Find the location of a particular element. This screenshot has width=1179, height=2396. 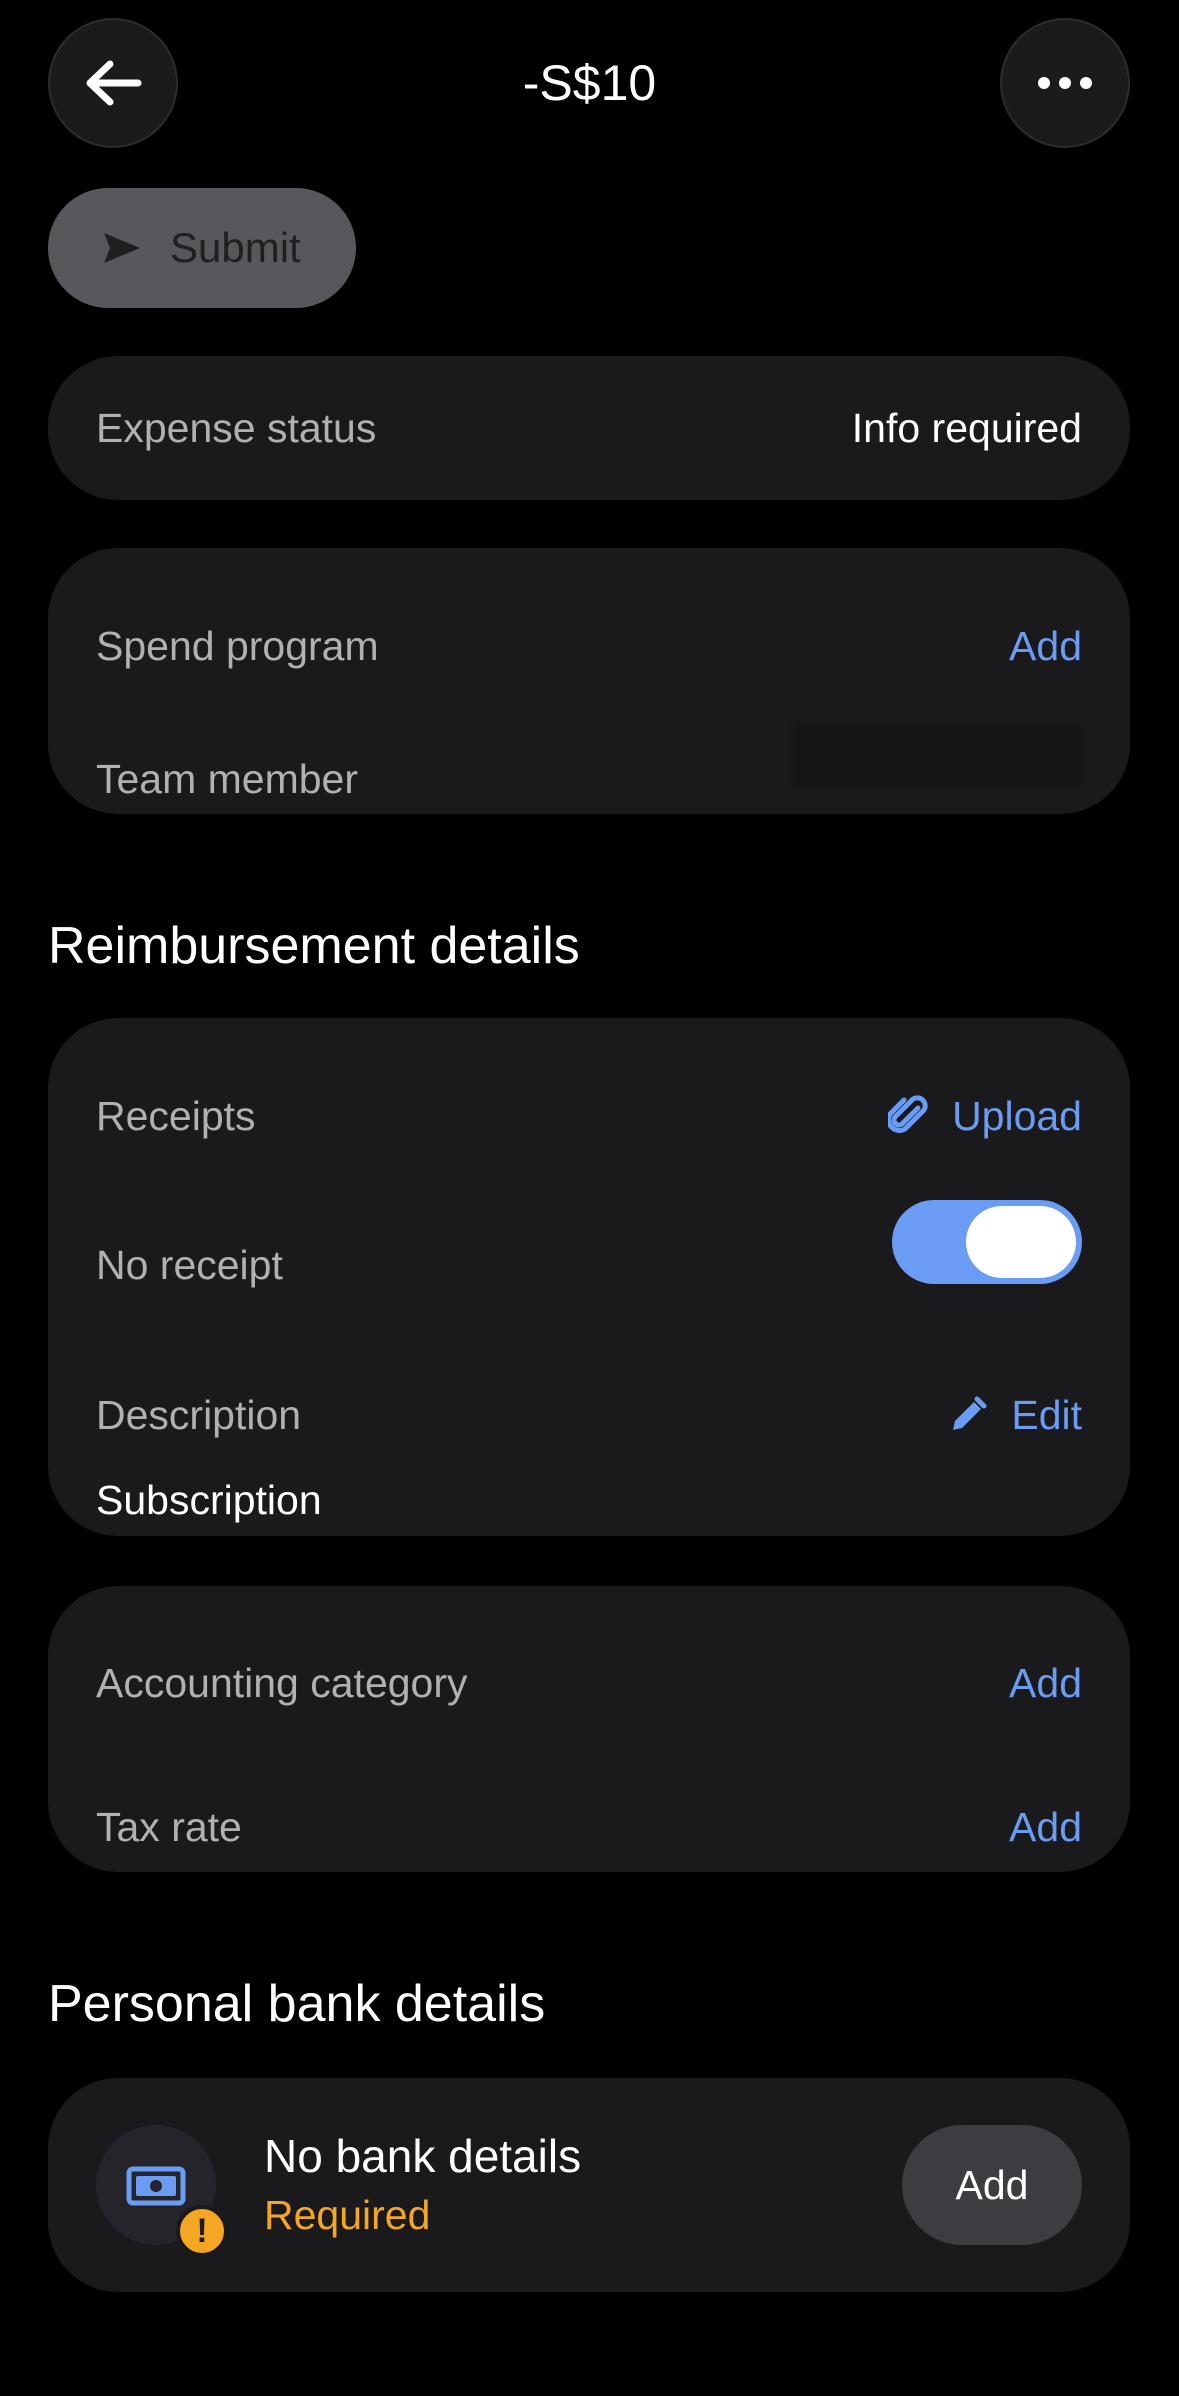

toggle-knob is located at coordinates (1021, 1242).